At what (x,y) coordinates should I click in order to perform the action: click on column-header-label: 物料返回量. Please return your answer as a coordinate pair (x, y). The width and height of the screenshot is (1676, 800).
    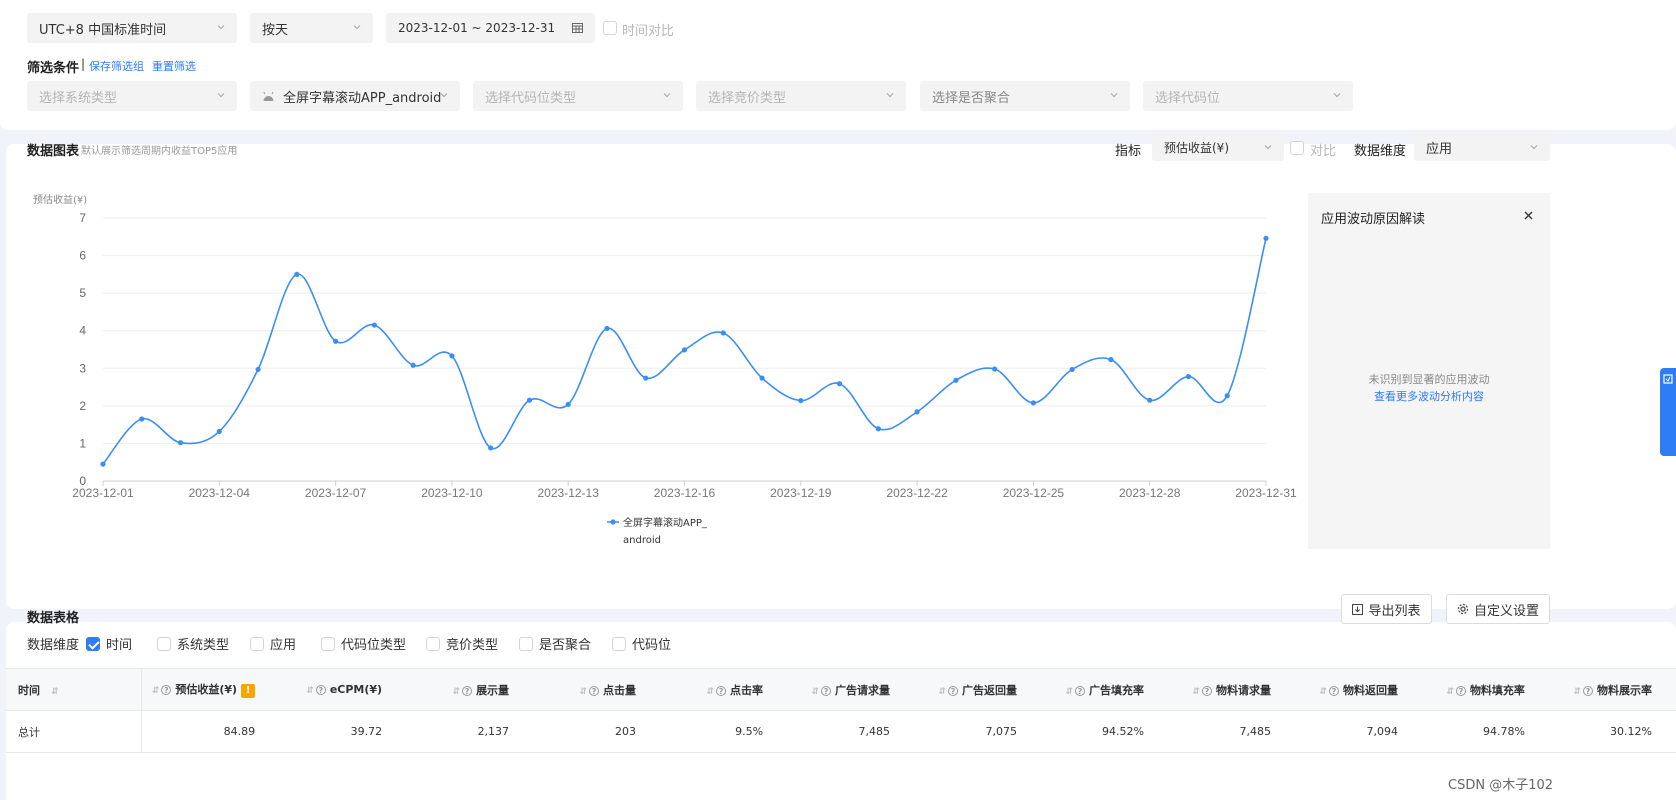
    Looking at the image, I should click on (1370, 690).